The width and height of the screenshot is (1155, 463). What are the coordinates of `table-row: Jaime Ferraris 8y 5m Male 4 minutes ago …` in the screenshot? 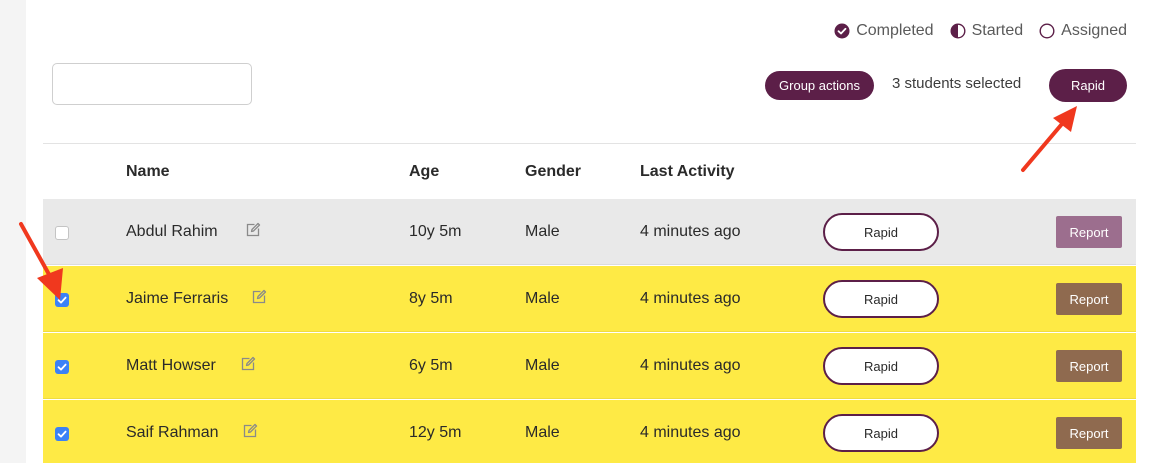 It's located at (589, 299).